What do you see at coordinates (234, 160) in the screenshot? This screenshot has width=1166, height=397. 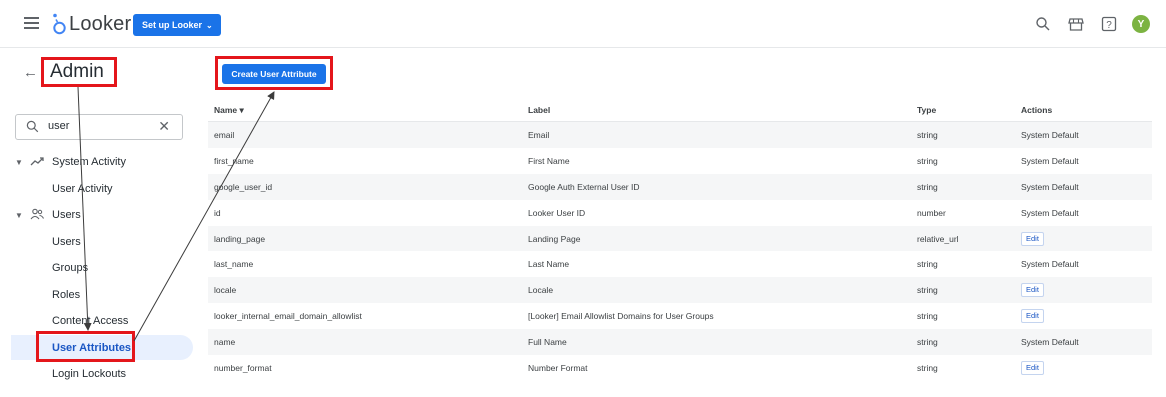 I see `cell-name: first_name` at bounding box center [234, 160].